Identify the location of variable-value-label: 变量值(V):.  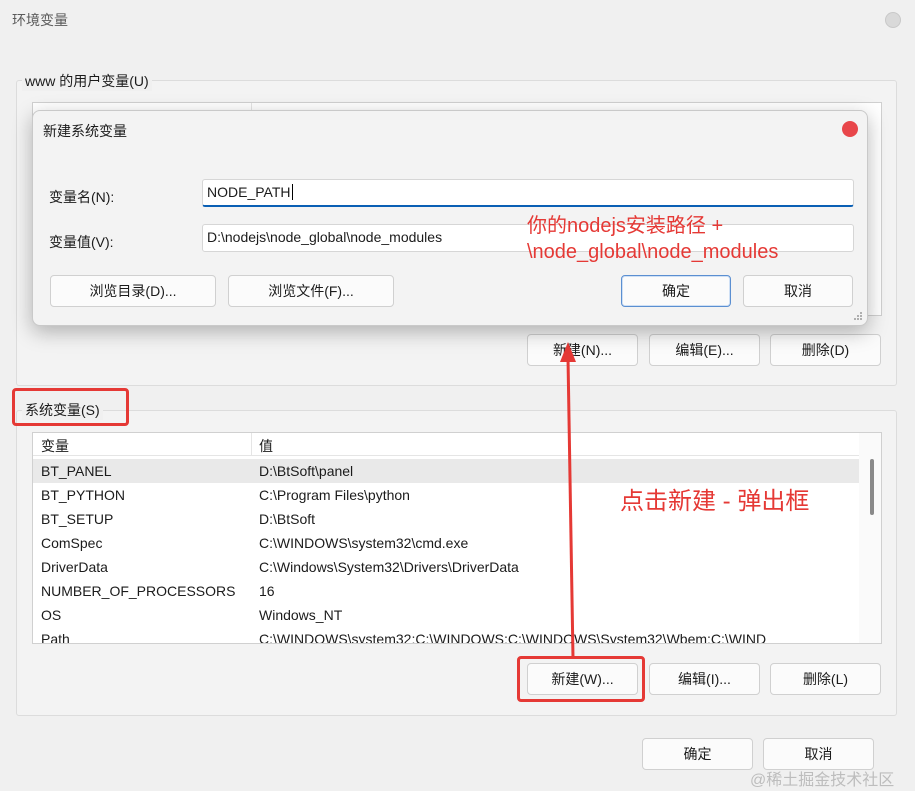
(81, 242).